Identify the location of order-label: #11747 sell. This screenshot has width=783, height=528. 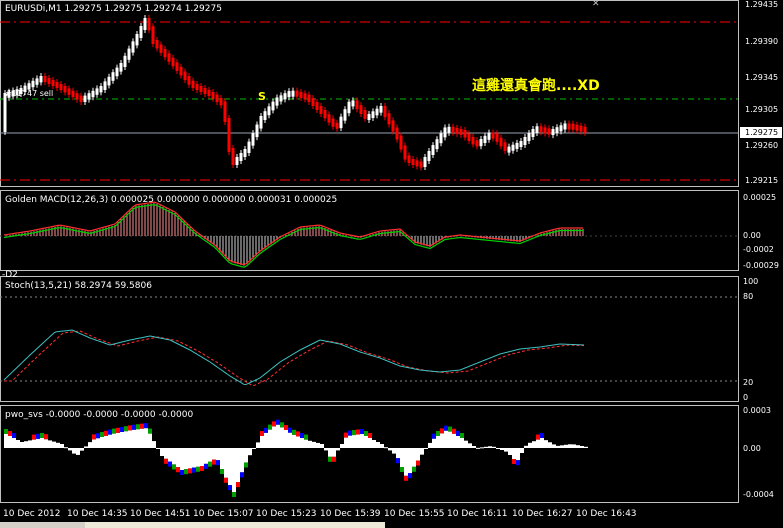
(29, 93).